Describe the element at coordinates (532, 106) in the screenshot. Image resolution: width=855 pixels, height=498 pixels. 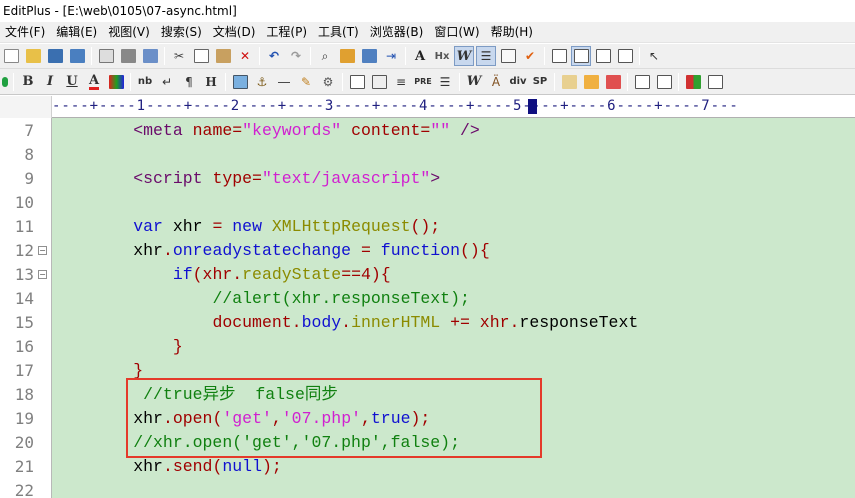
I see `ruler-cursor-marker` at that location.